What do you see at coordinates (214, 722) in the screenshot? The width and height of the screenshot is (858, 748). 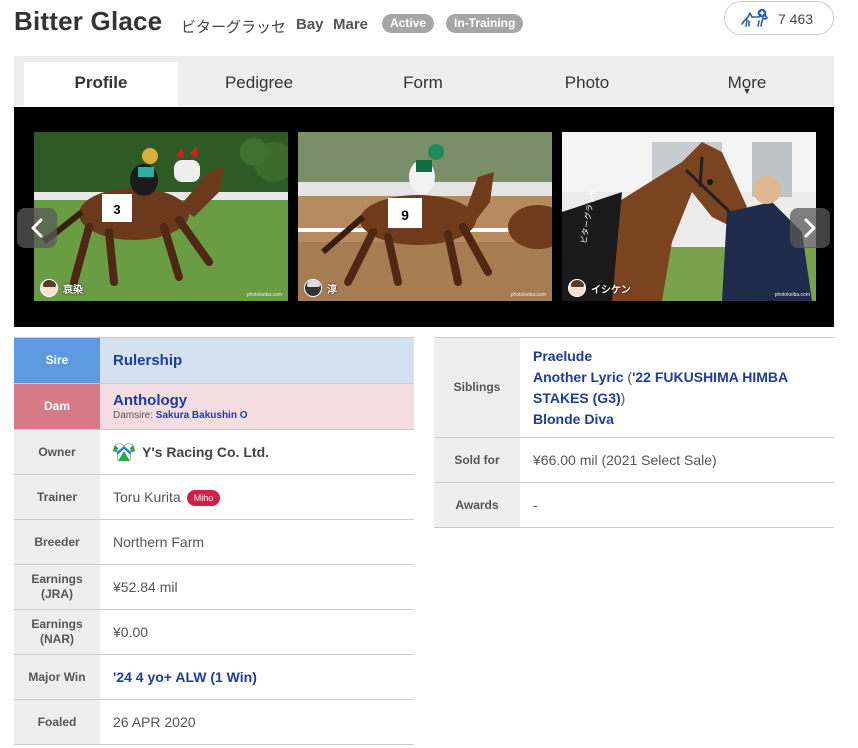 I see `foaled-row: Foaled 26 APR 2020` at bounding box center [214, 722].